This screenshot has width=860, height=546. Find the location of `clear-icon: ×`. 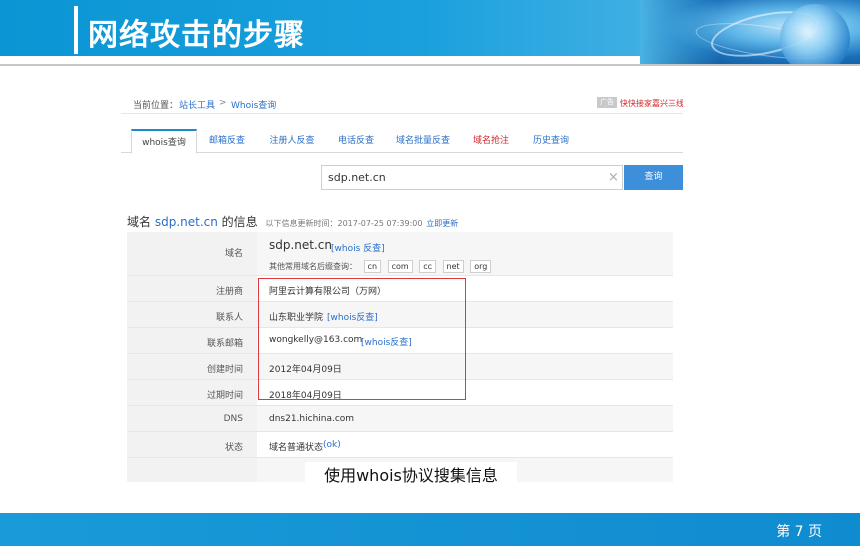

clear-icon: × is located at coordinates (613, 177).